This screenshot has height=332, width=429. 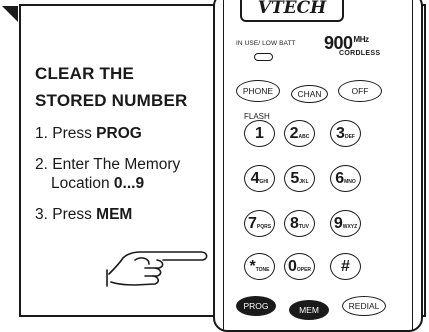 What do you see at coordinates (111, 100) in the screenshot?
I see `heading-line-2: STORED NUMBER` at bounding box center [111, 100].